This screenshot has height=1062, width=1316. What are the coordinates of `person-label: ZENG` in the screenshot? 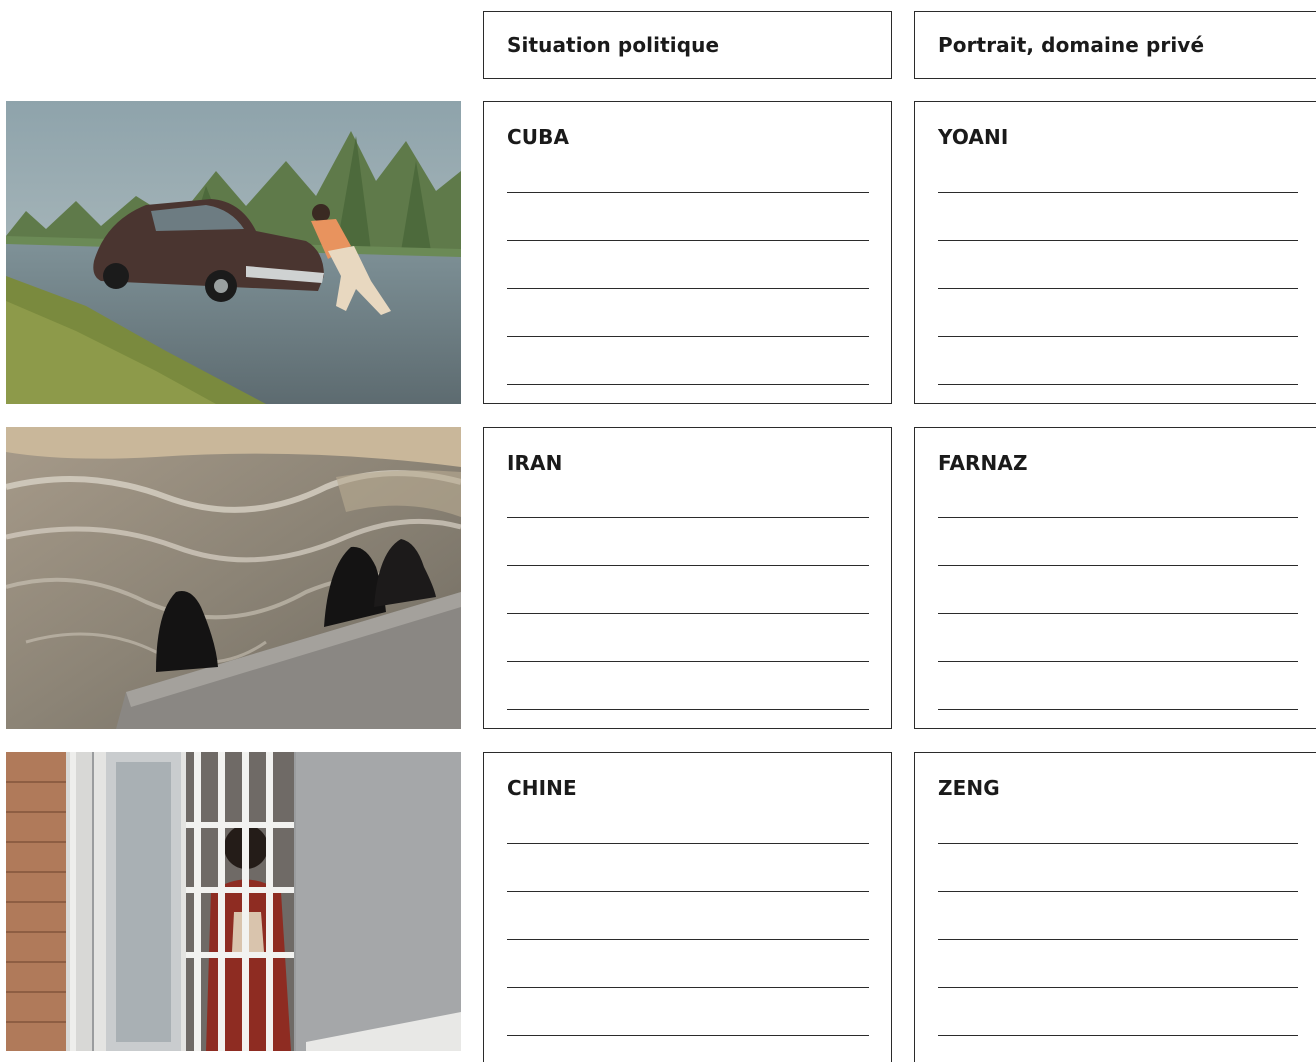 It's located at (969, 788).